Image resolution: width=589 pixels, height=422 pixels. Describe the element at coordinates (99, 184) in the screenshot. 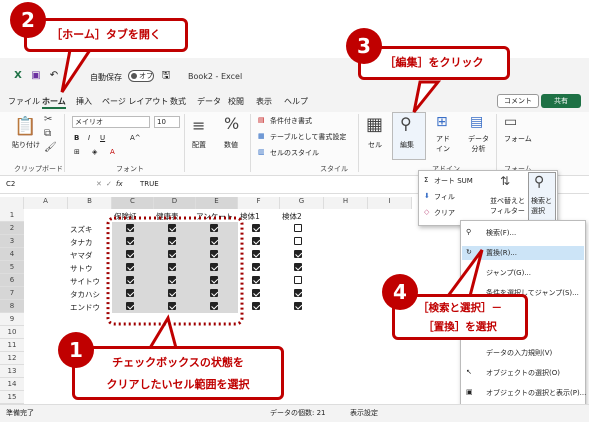

I see `cancel-icon: ✕` at that location.